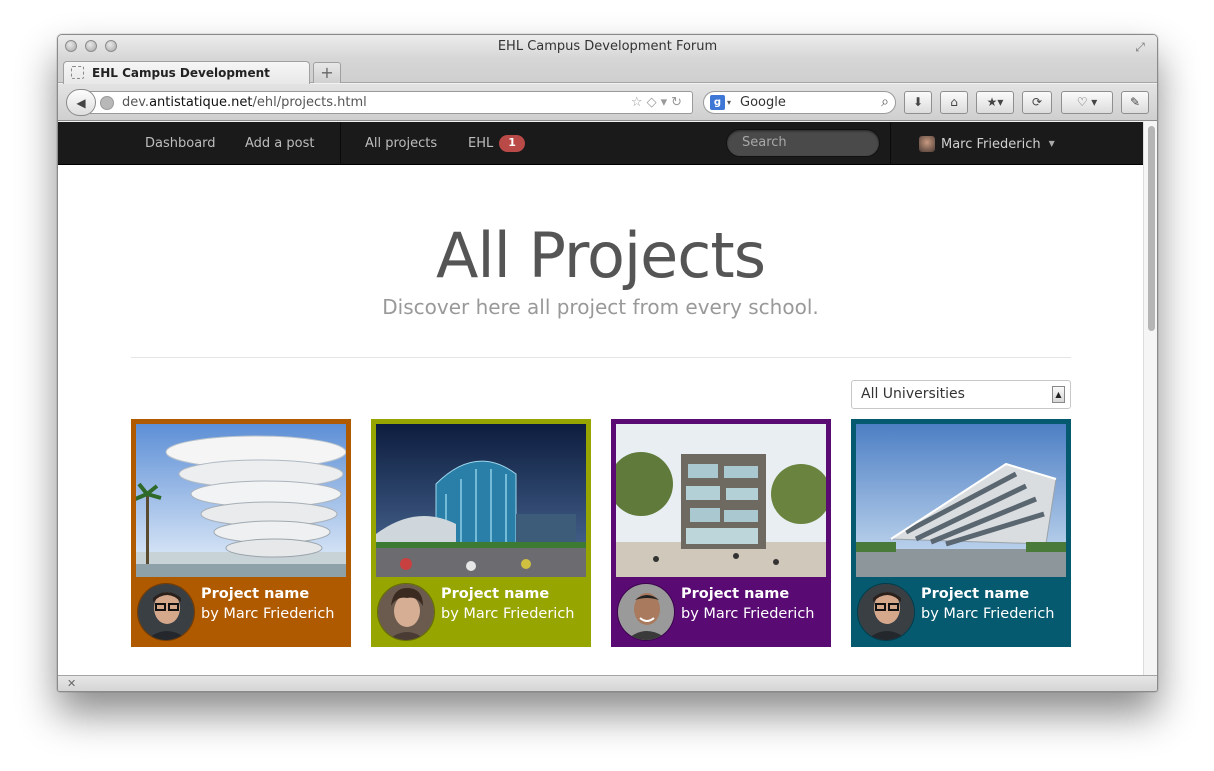  Describe the element at coordinates (1151, 228) in the screenshot. I see `scrollbar-thumb` at that location.